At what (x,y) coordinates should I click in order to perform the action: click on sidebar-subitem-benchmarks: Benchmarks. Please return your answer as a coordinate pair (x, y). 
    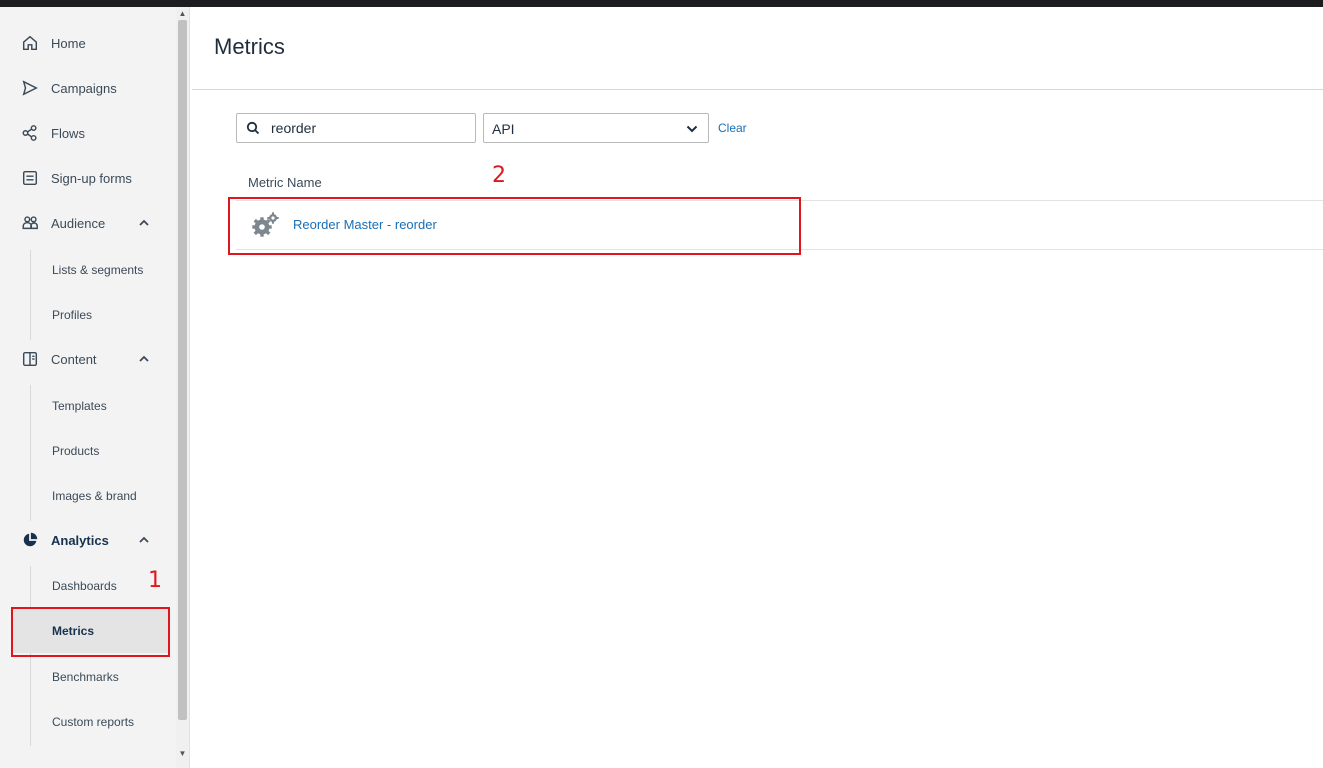
    Looking at the image, I should click on (90, 677).